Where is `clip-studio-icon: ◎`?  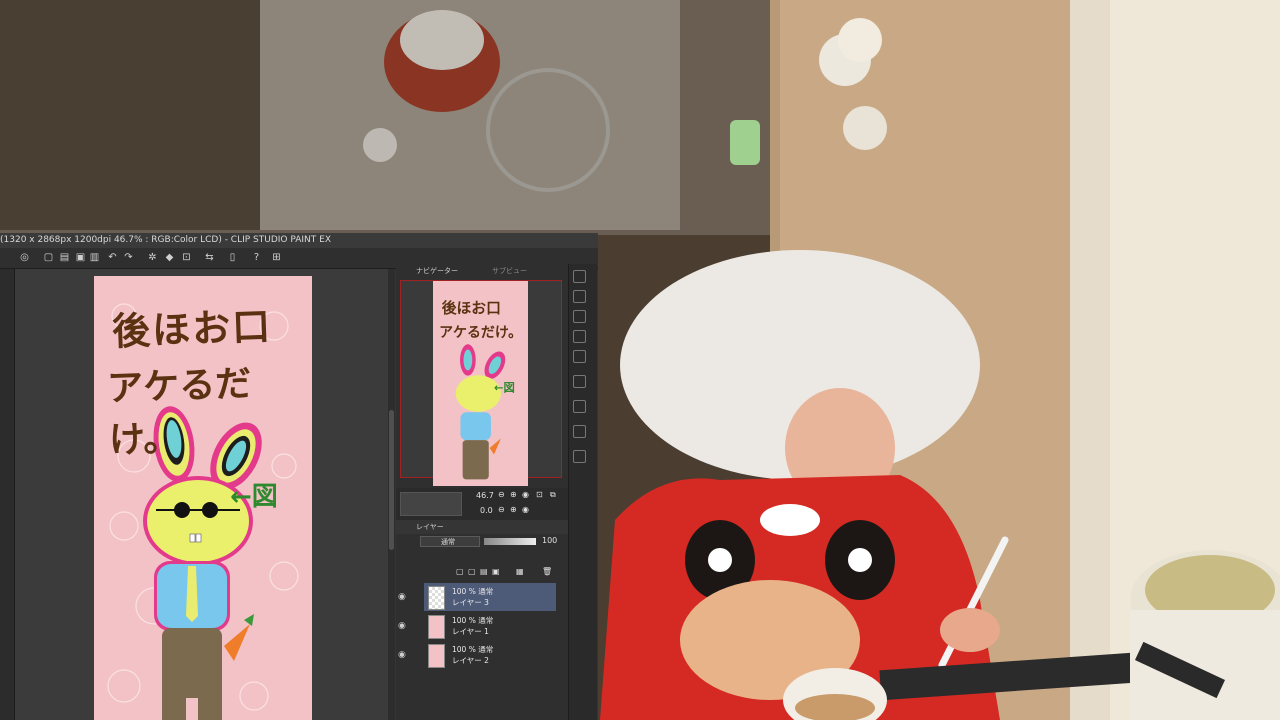
clip-studio-icon: ◎ is located at coordinates (24, 257).